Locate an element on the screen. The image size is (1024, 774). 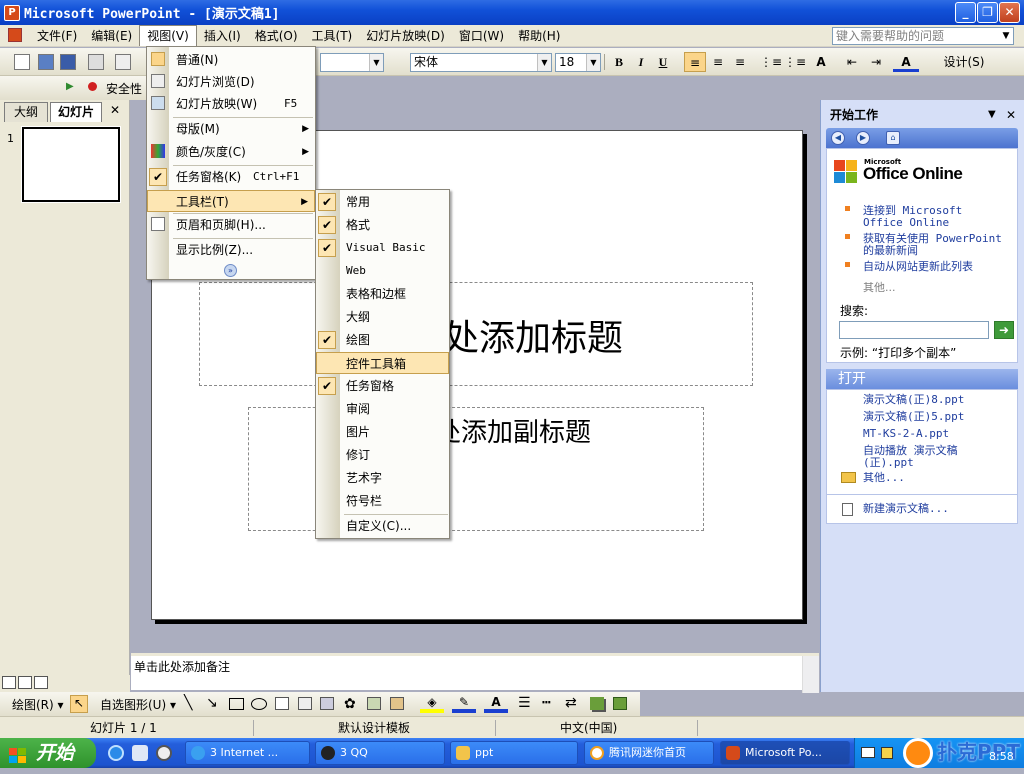
quicklaunch-icon is located at coordinates (140, 753).